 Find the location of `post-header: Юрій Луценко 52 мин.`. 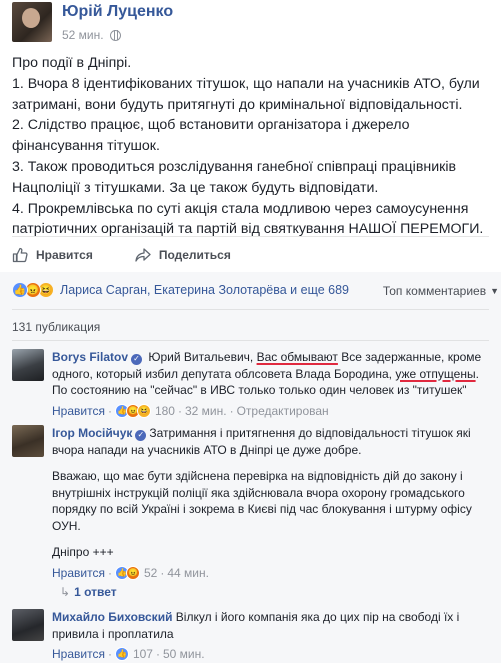

post-header: Юрій Луценко 52 мин. is located at coordinates (92, 22).